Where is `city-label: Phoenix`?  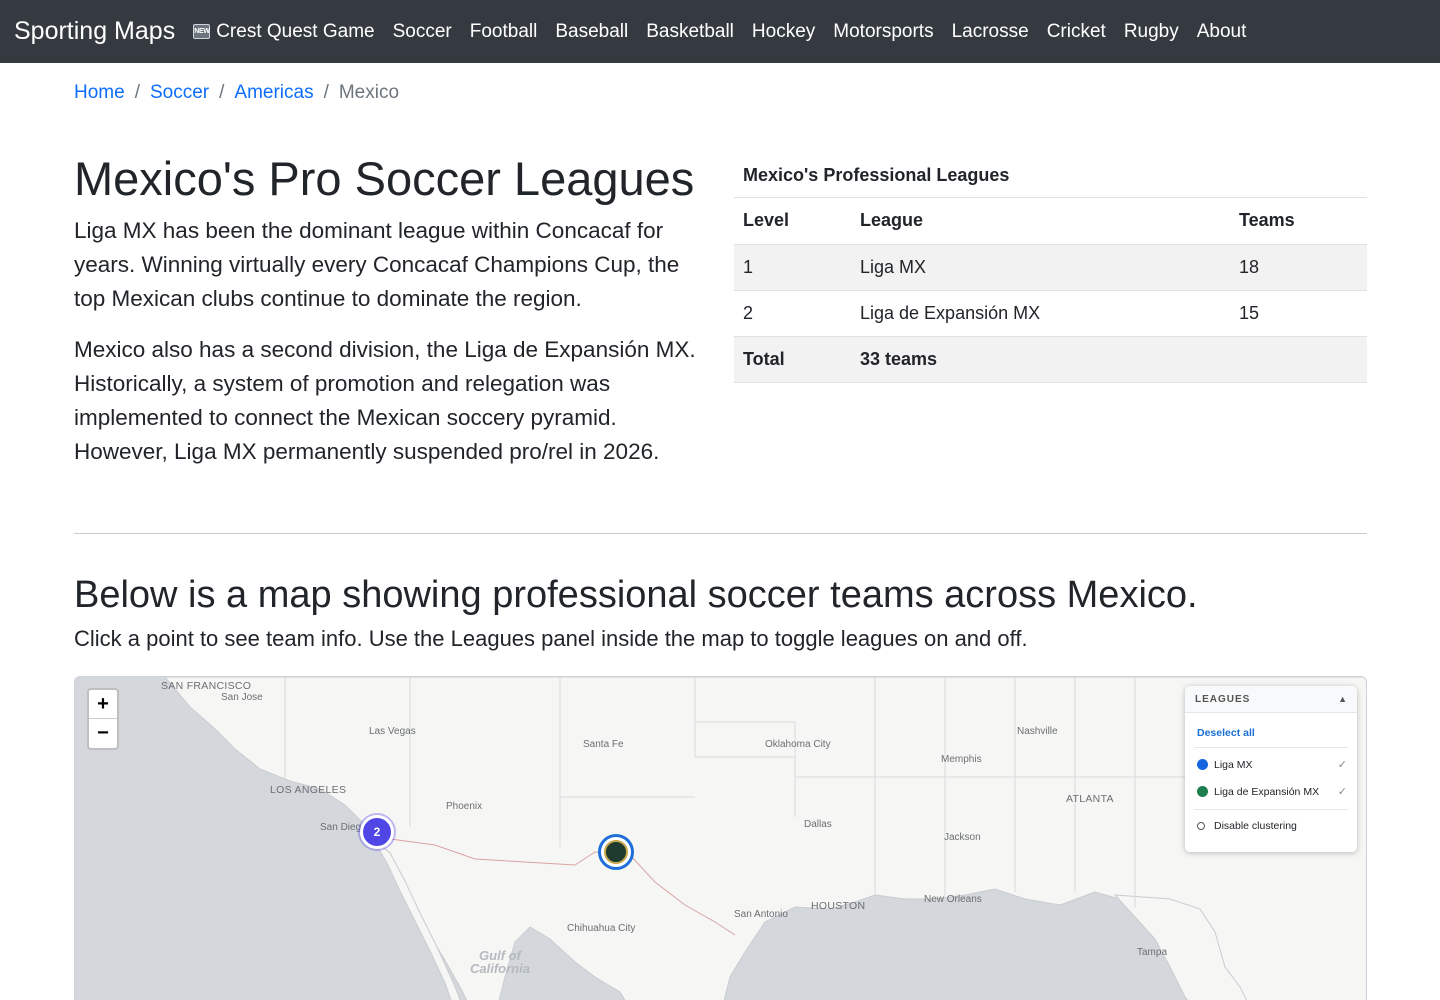 city-label: Phoenix is located at coordinates (464, 806).